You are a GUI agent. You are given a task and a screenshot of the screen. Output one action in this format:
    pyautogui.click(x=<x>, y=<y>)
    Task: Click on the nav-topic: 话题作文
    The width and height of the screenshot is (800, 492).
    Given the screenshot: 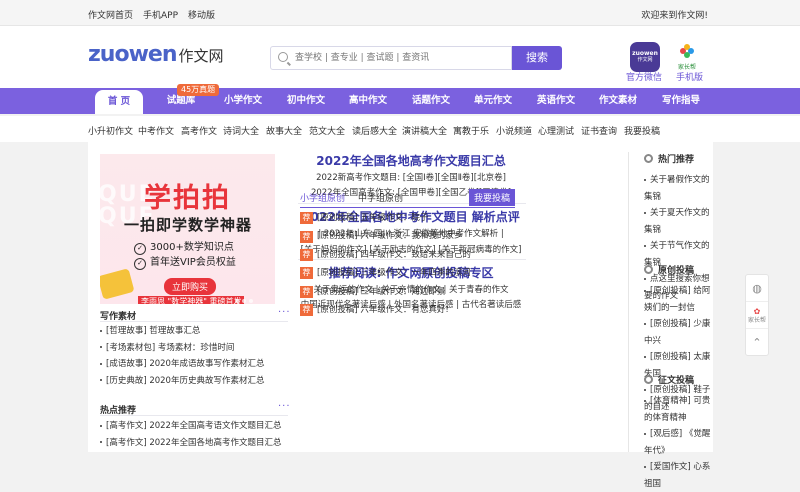 What is the action you would take?
    pyautogui.click(x=431, y=101)
    